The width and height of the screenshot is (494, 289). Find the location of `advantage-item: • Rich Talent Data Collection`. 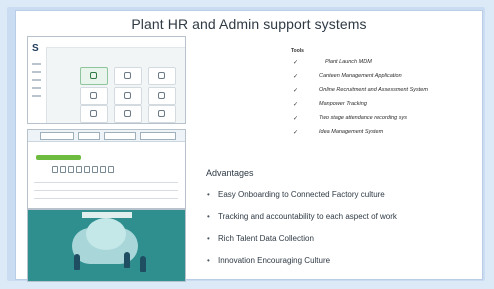

advantage-item: • Rich Talent Data Collection is located at coordinates (260, 238).